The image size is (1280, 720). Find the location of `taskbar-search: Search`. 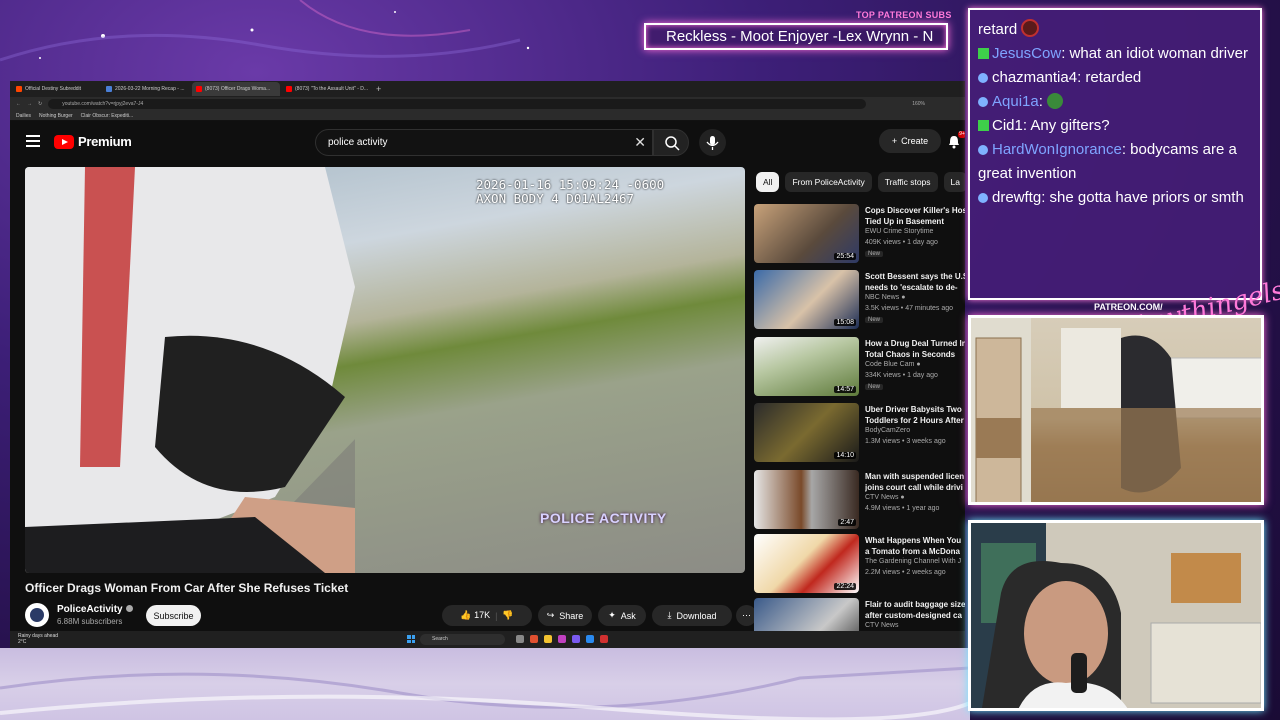

taskbar-search: Search is located at coordinates (462, 639).